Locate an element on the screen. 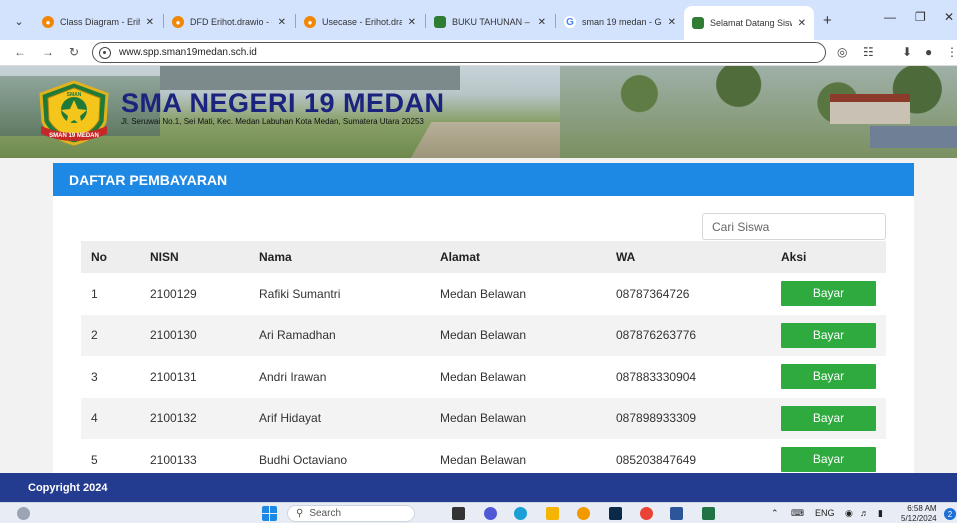 The image size is (957, 524). volume-icon: ♬ is located at coordinates (864, 513).